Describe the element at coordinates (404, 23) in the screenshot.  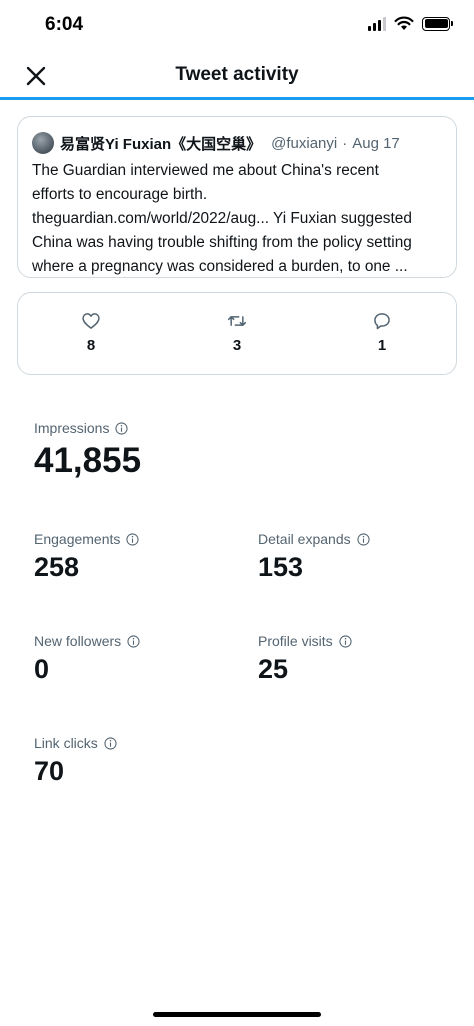
I see `wifi-icon` at that location.